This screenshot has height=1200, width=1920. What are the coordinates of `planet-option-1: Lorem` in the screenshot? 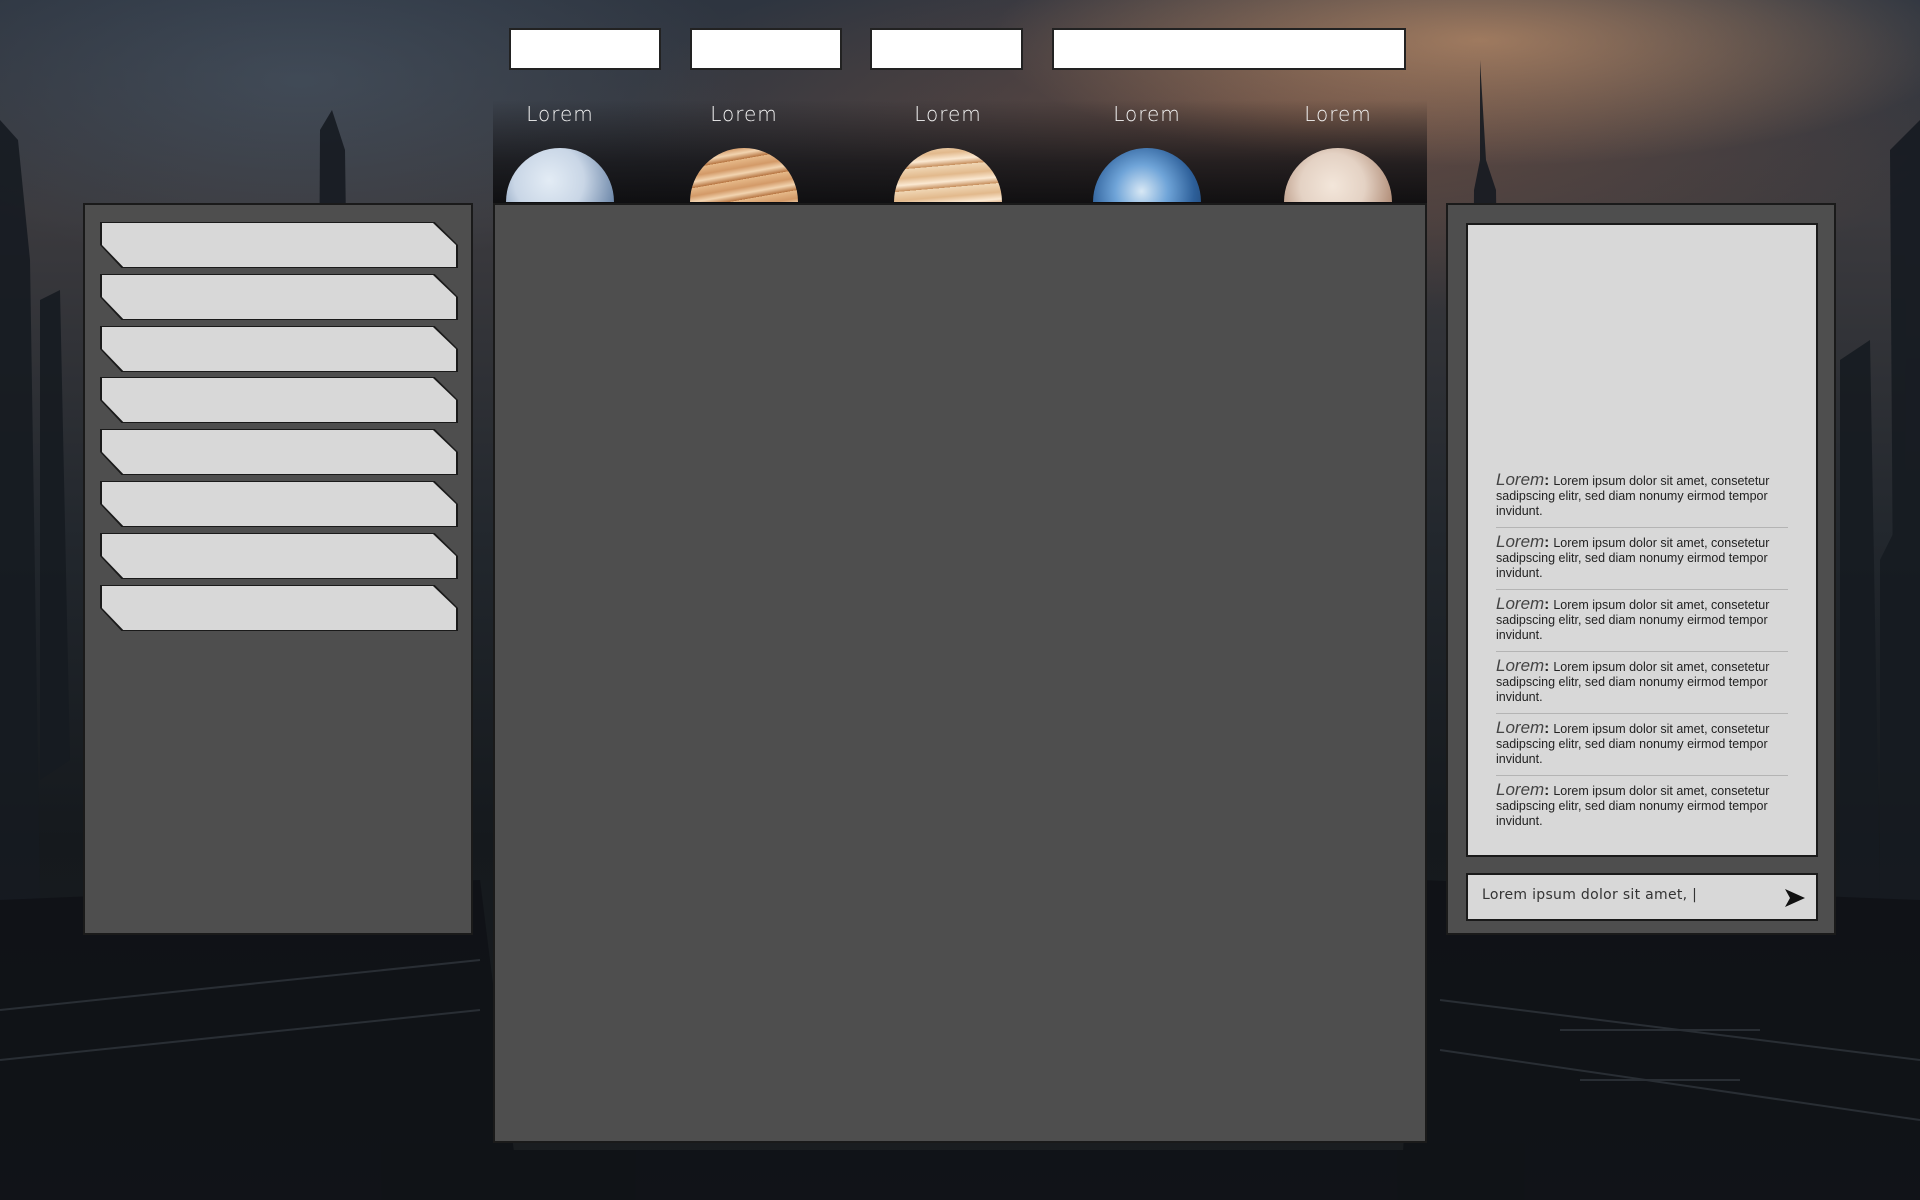 It's located at (560, 152).